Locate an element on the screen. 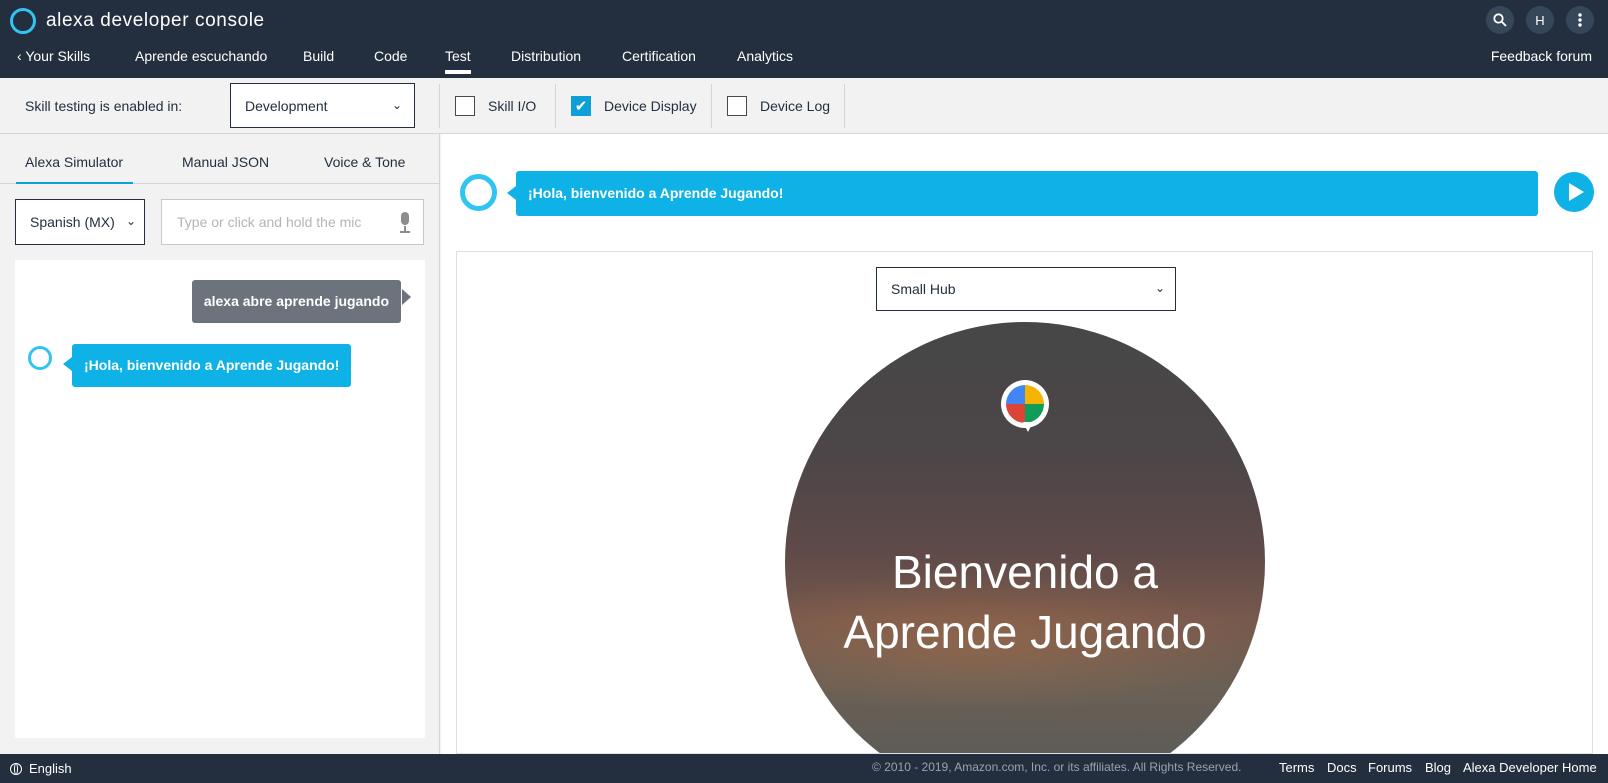 The image size is (1608, 783). device-display-checkbox: ✔ Device Display is located at coordinates (634, 106).